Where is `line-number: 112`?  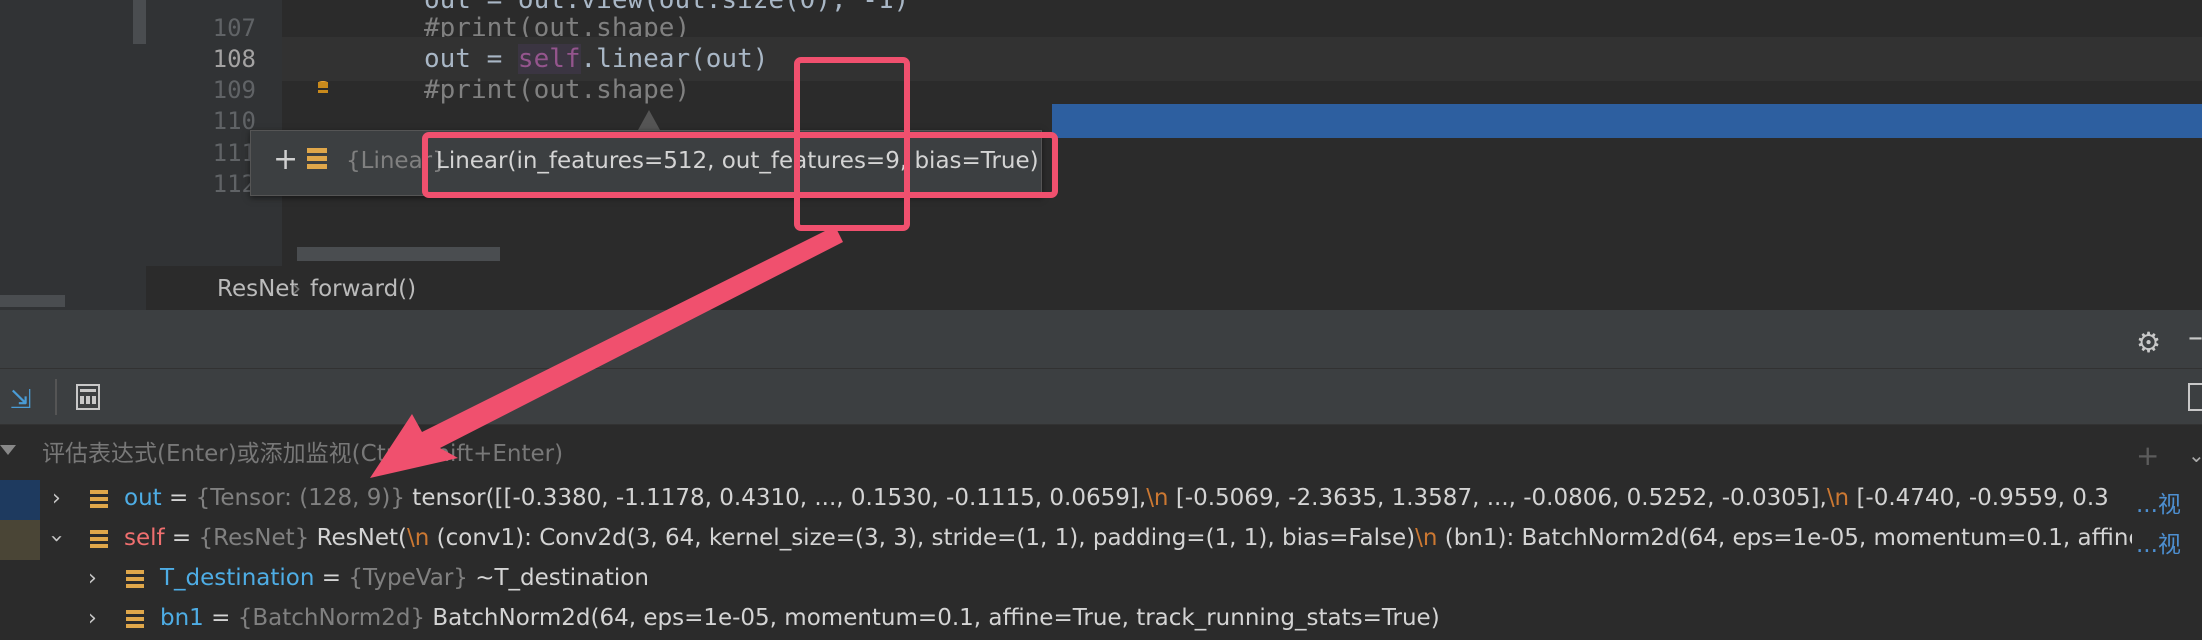 line-number: 112 is located at coordinates (234, 184).